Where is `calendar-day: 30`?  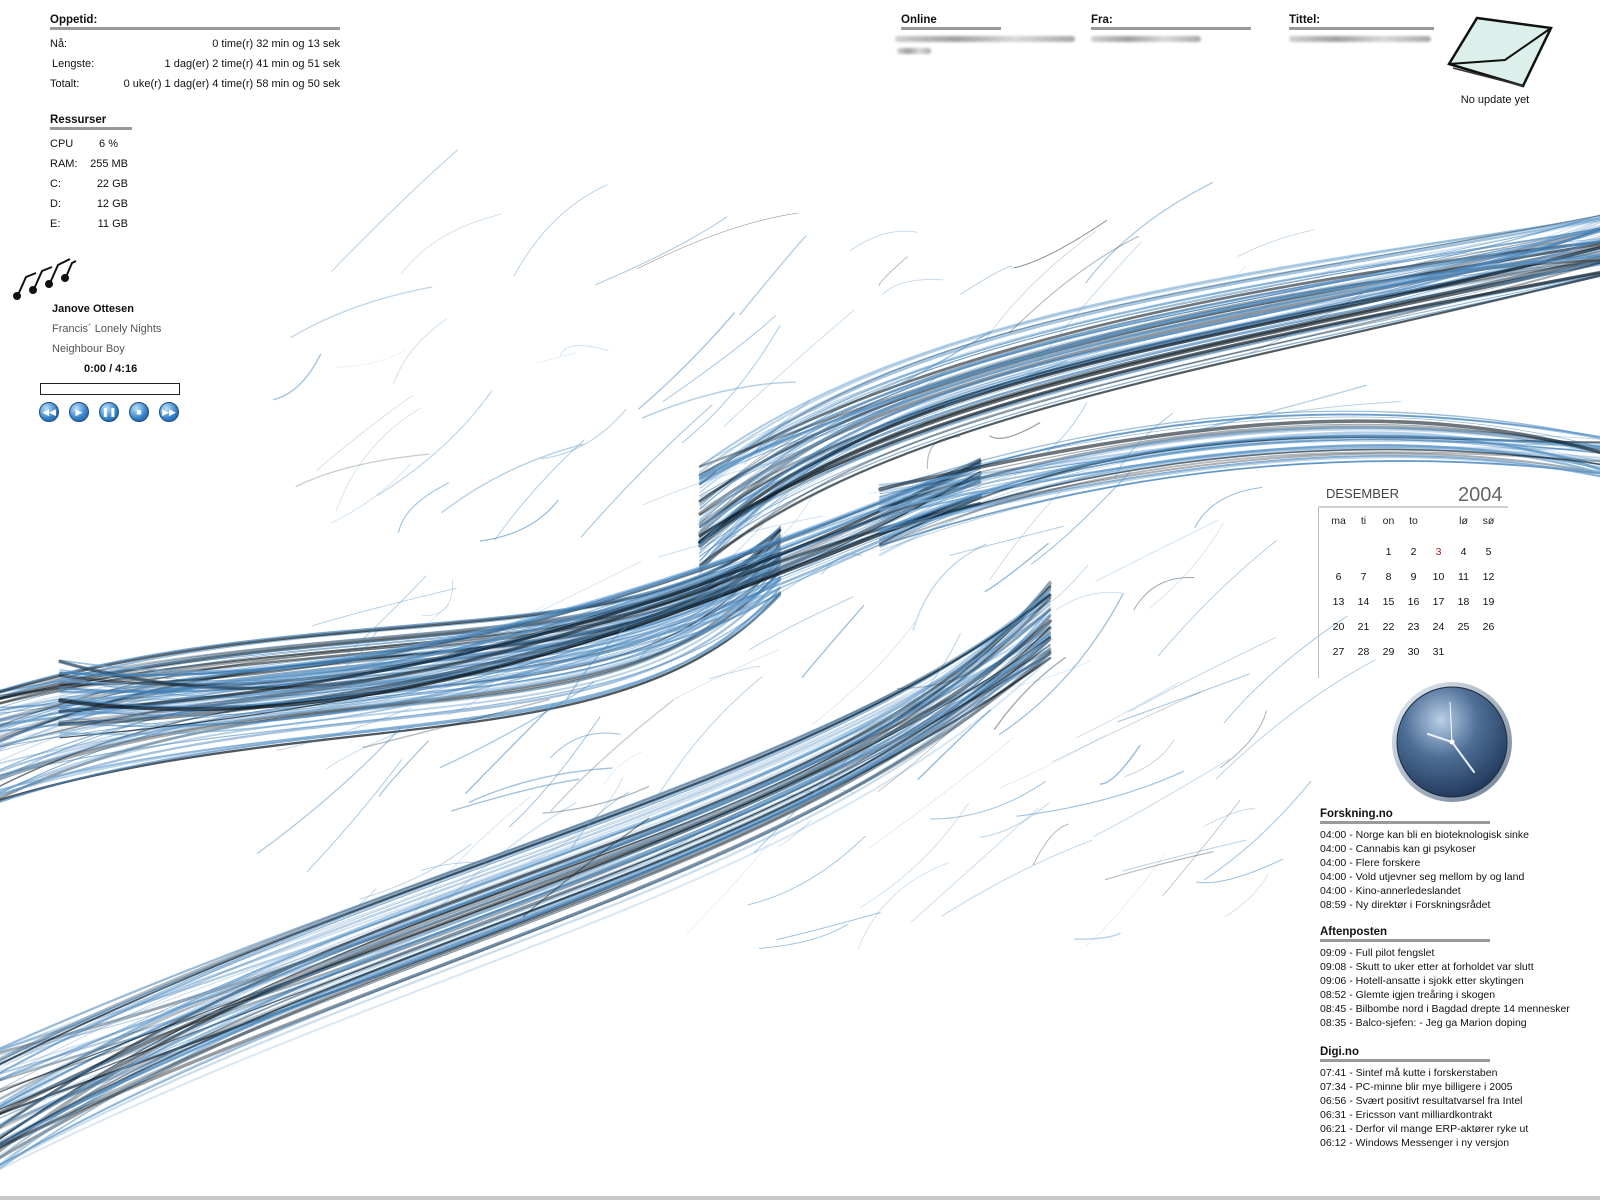 calendar-day: 30 is located at coordinates (1413, 652).